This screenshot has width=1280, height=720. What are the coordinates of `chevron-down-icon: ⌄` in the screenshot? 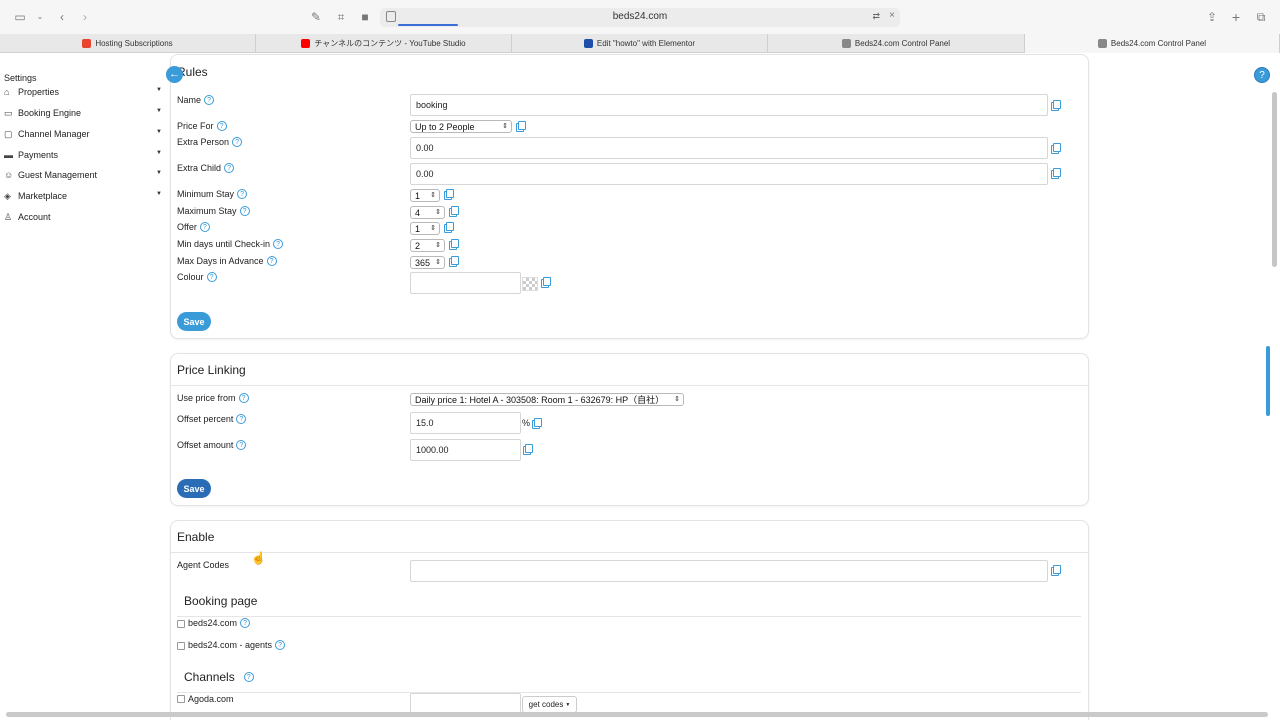 It's located at (40, 17).